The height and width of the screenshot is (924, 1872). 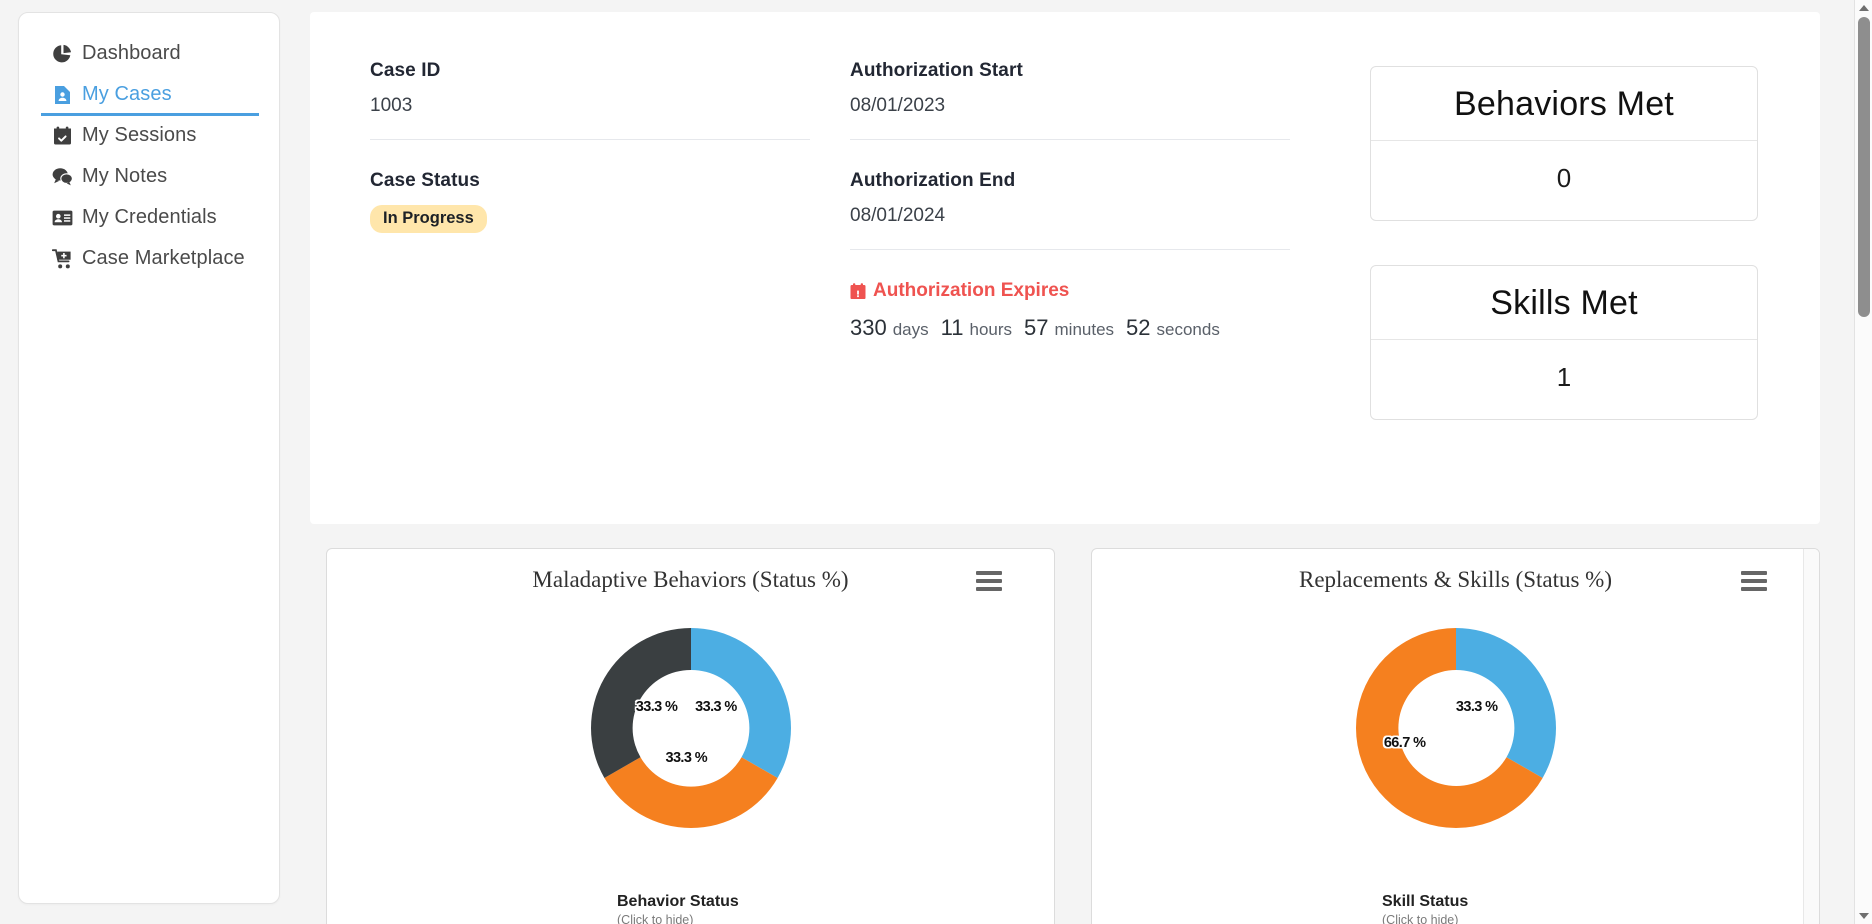 I want to click on donut-chart-skills: 33.3 % 66.7 %, so click(x=1455, y=728).